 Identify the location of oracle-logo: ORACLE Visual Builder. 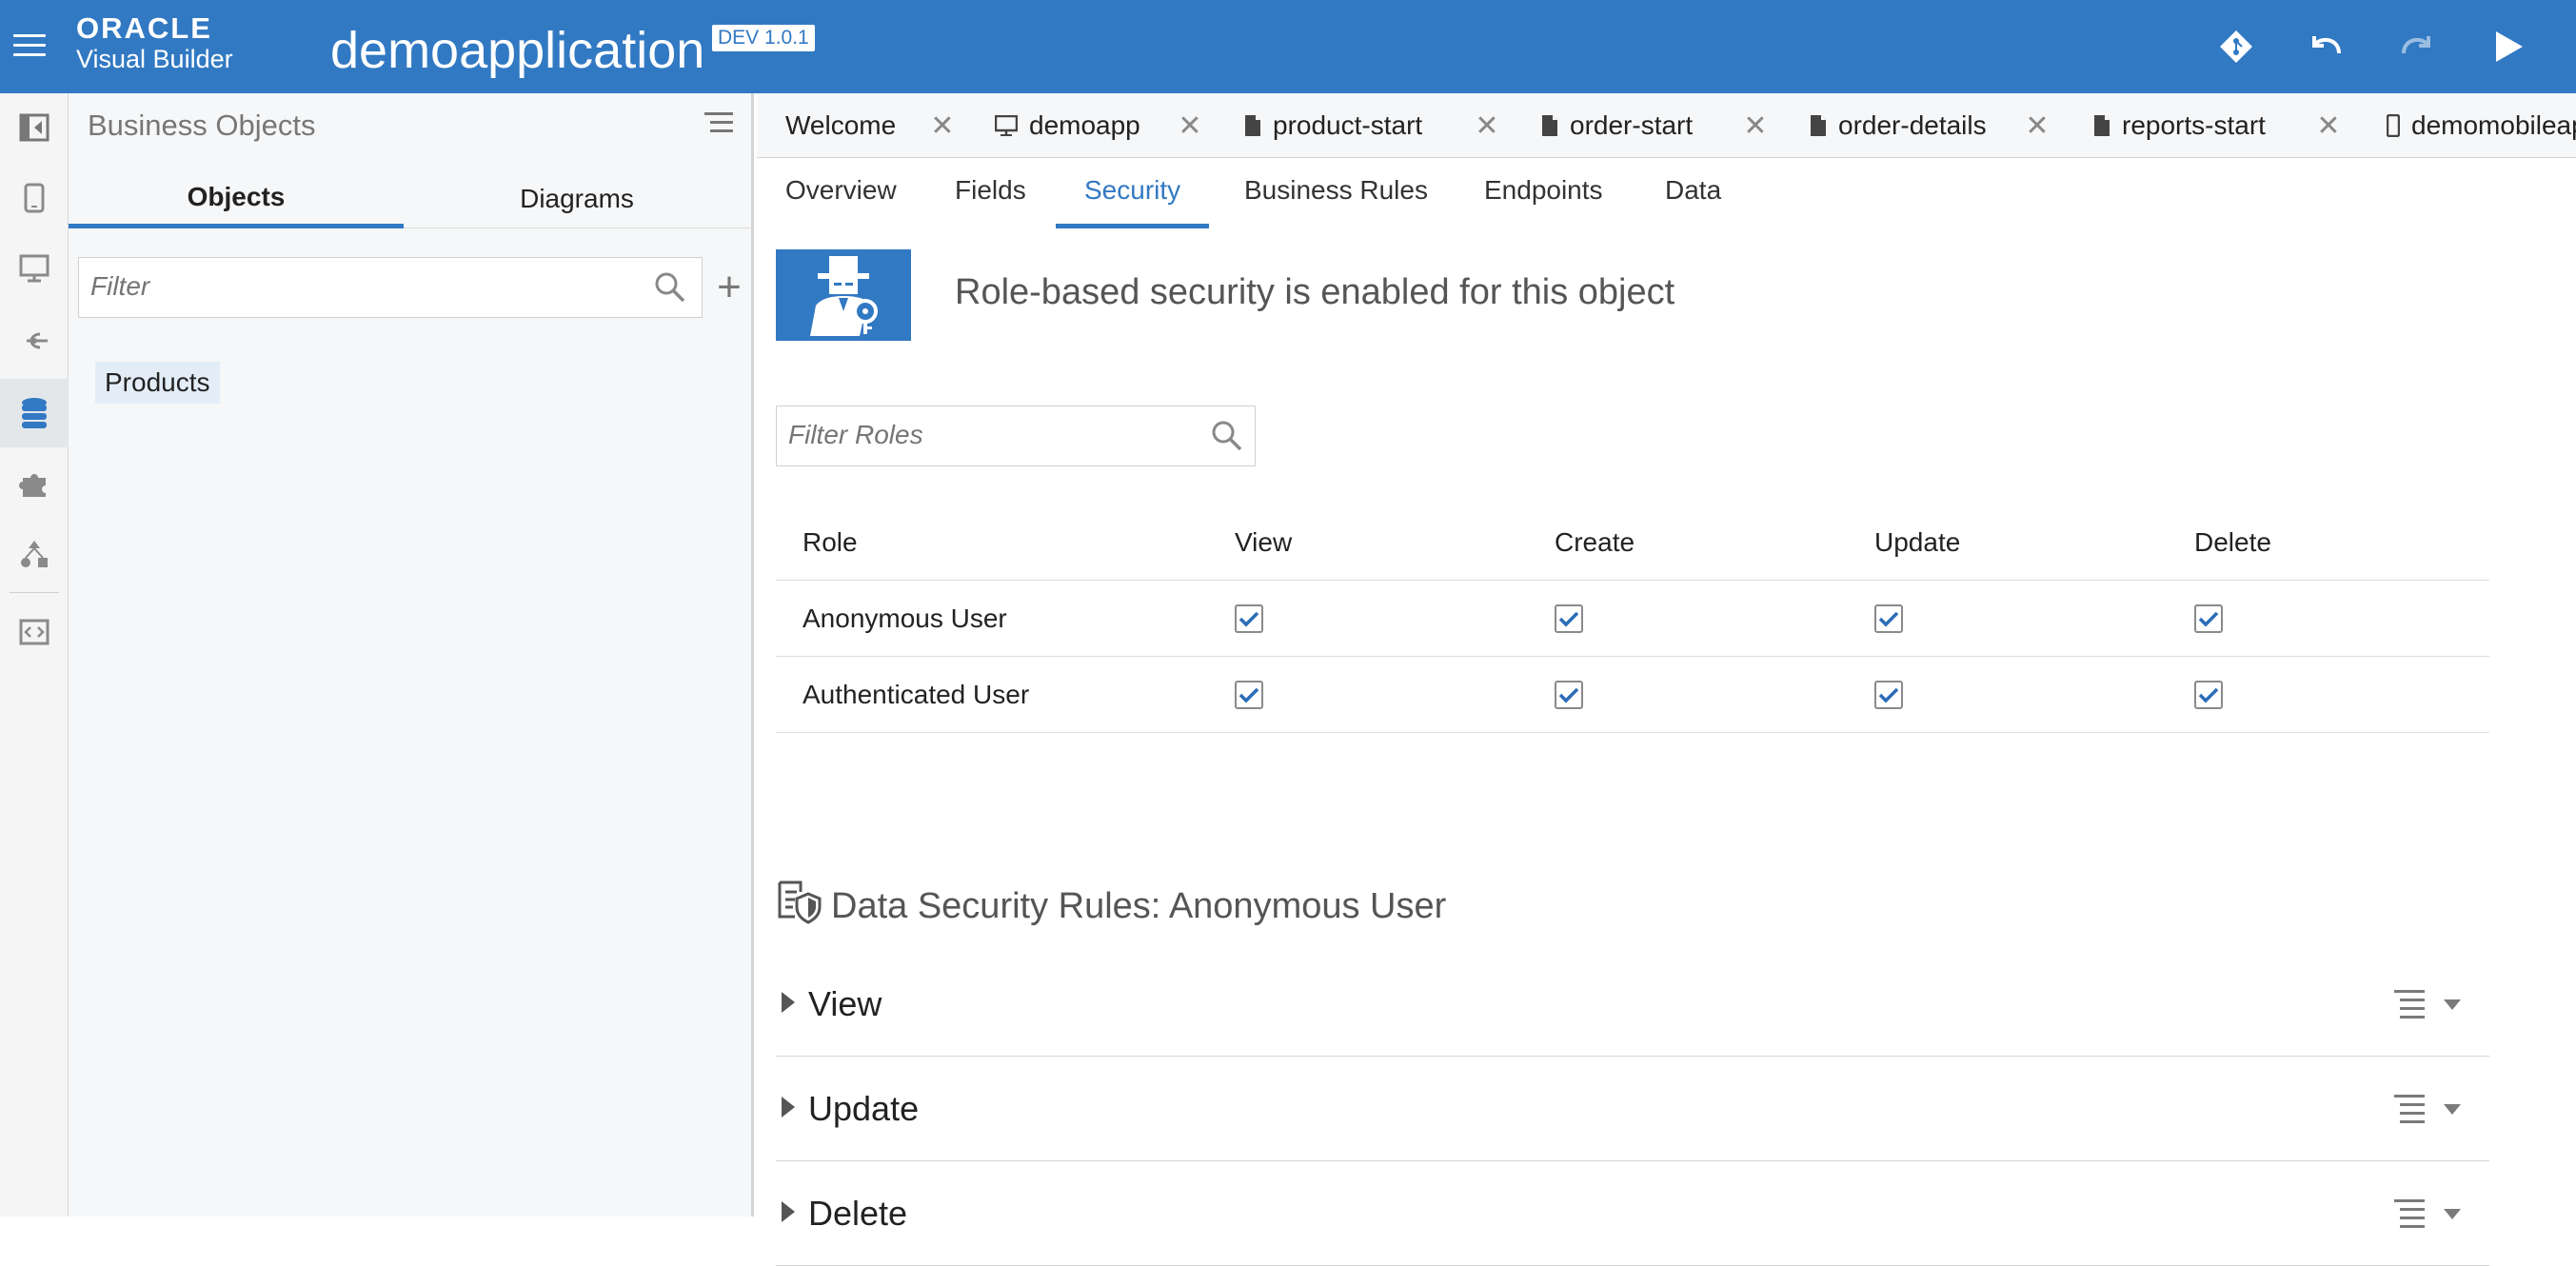
(154, 42).